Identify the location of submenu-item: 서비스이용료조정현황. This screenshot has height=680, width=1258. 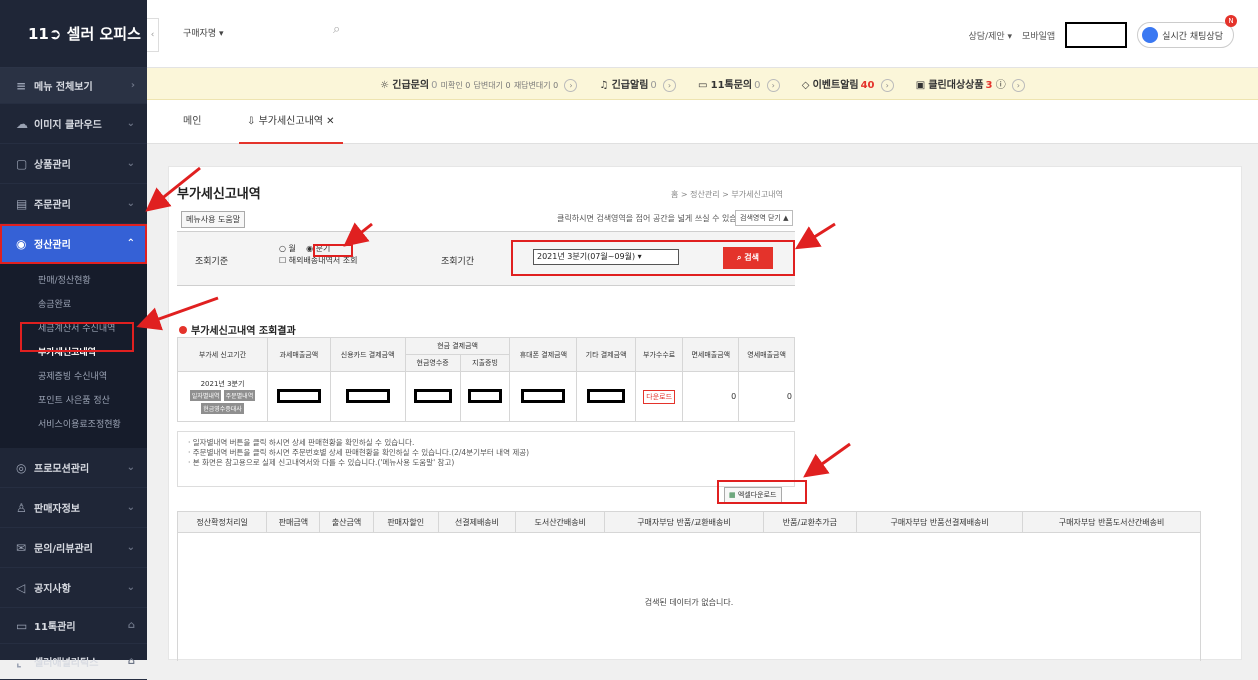
(73, 425).